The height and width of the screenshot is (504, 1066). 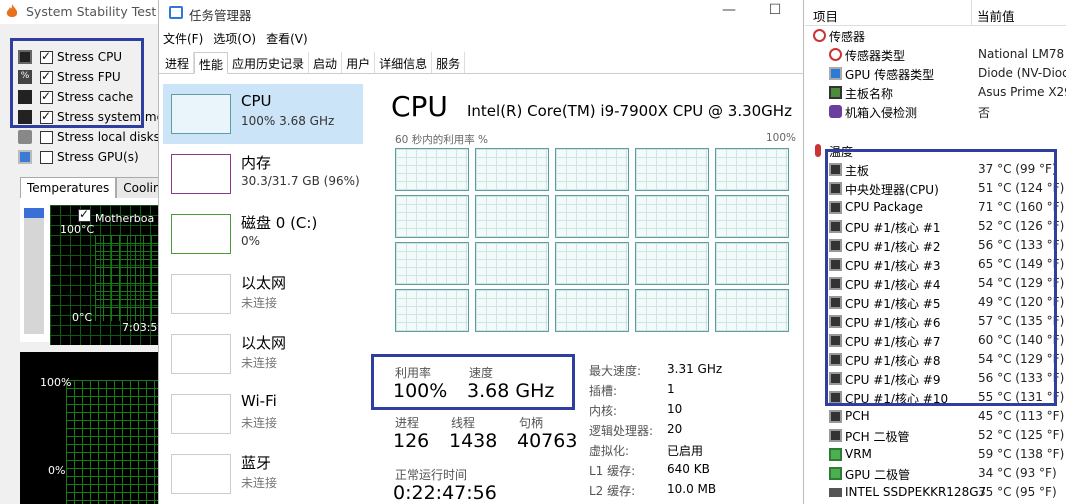 I want to click on sensor-row: 机箱入侵检测 否, so click(x=935, y=111).